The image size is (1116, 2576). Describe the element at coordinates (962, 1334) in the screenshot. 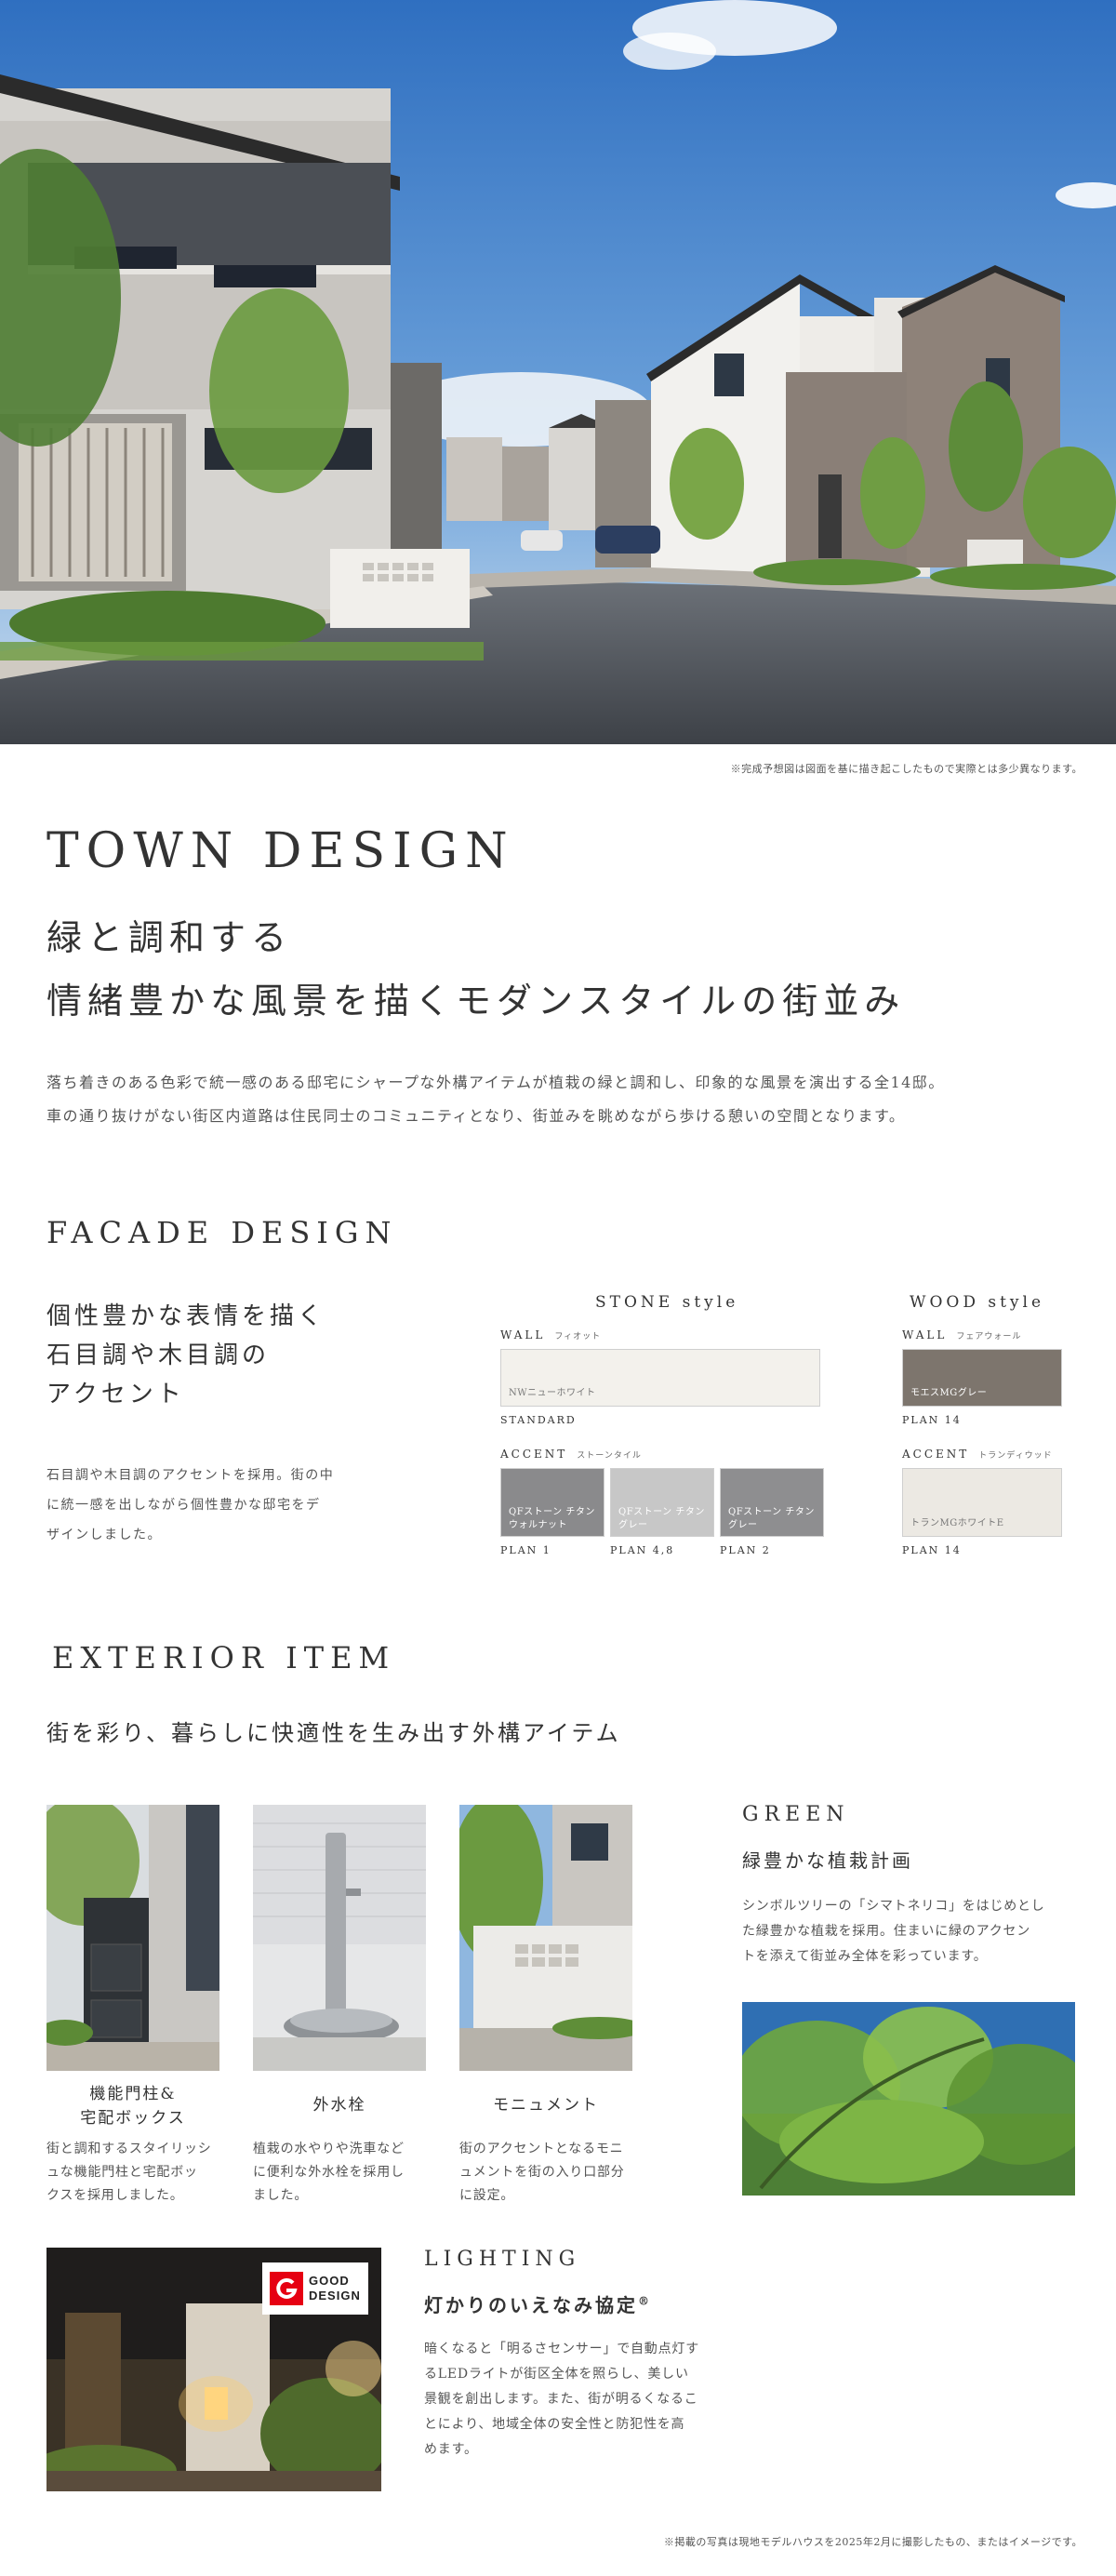

I see `wood-wall-label: WALL フェアウォール` at that location.